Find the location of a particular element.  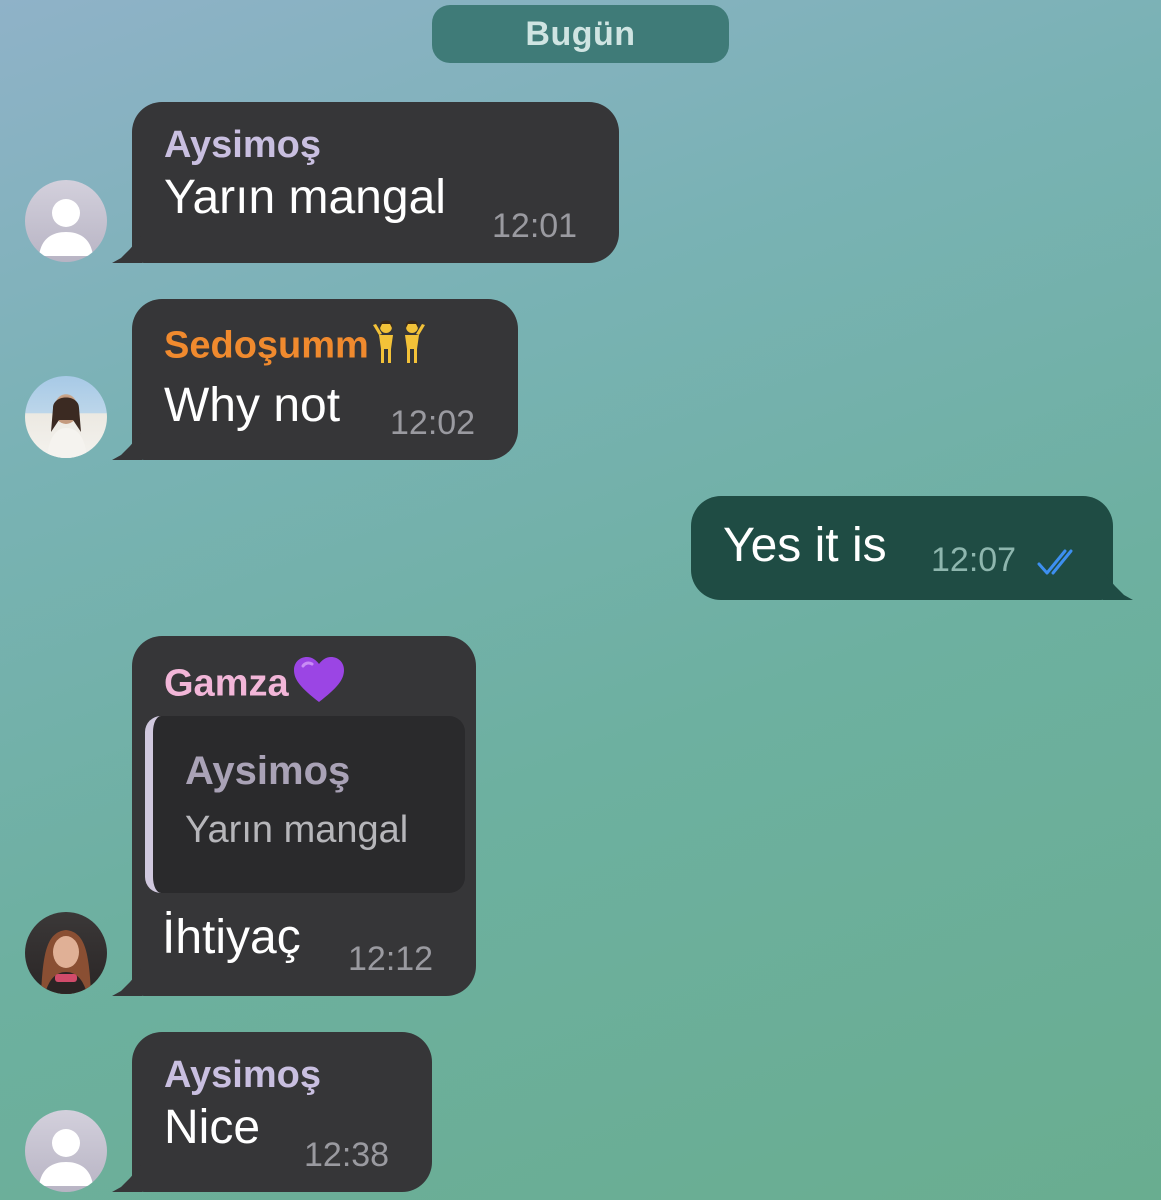

reply-sender-name: Aysimoş is located at coordinates (268, 771).